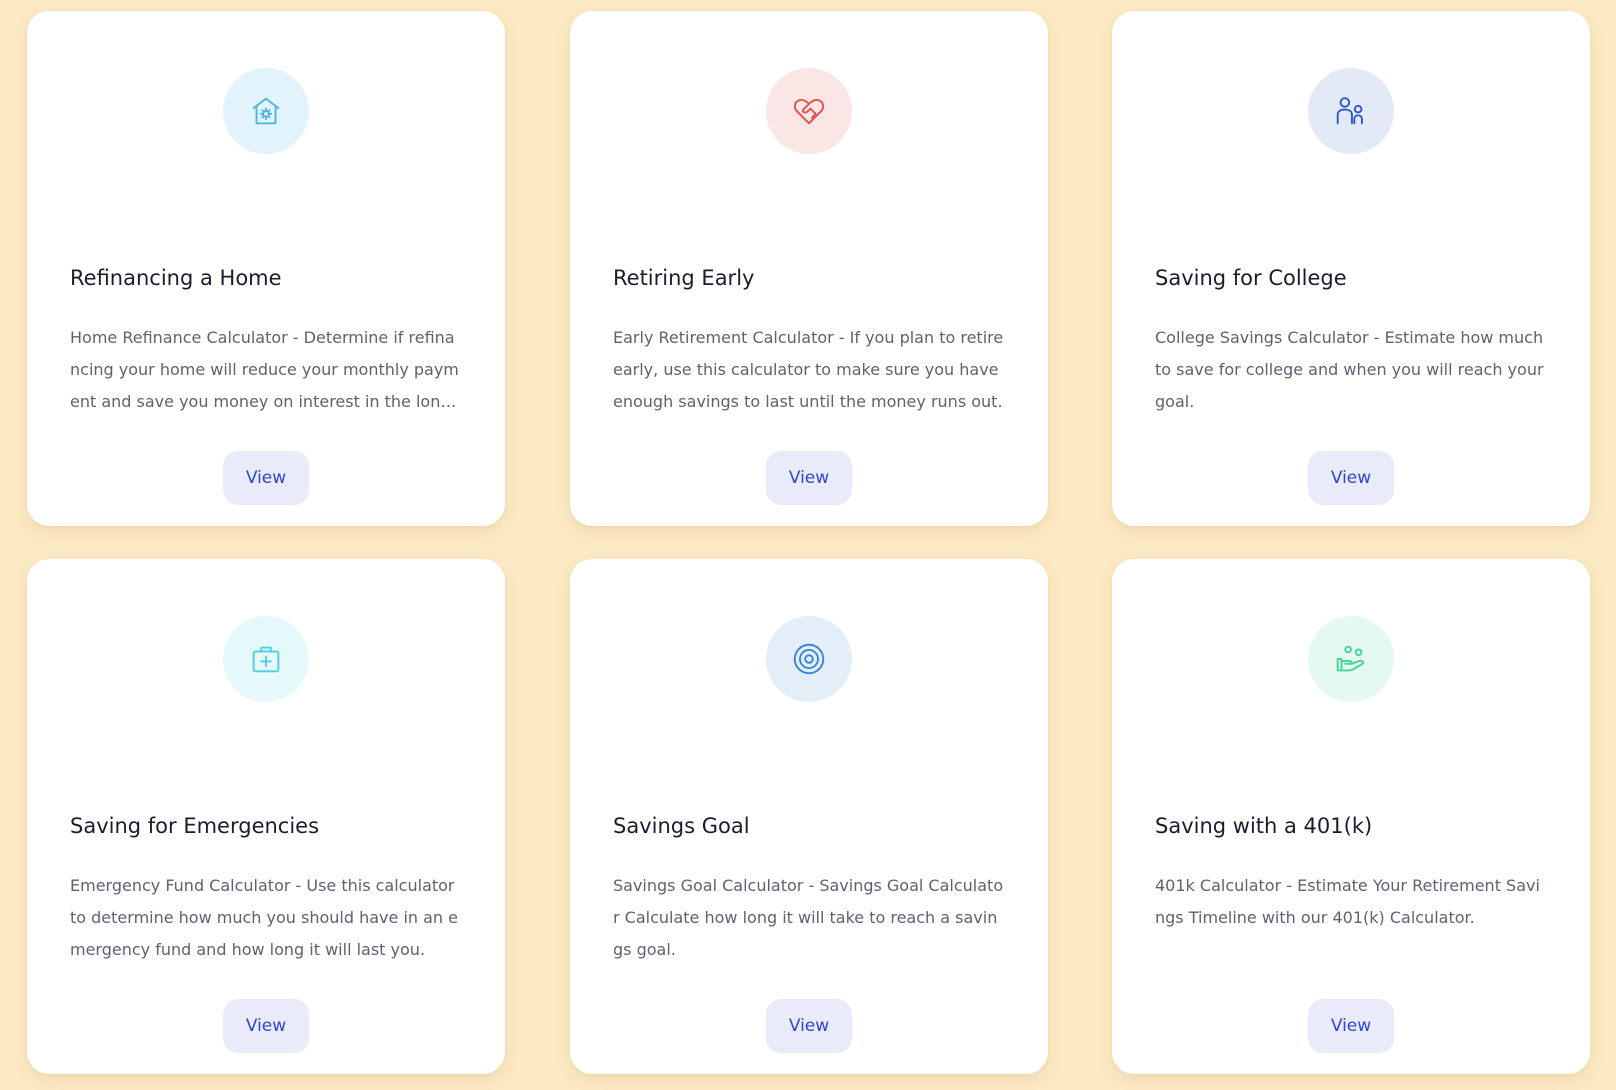  What do you see at coordinates (1264, 826) in the screenshot?
I see `card-title: Saving with a 401(k)` at bounding box center [1264, 826].